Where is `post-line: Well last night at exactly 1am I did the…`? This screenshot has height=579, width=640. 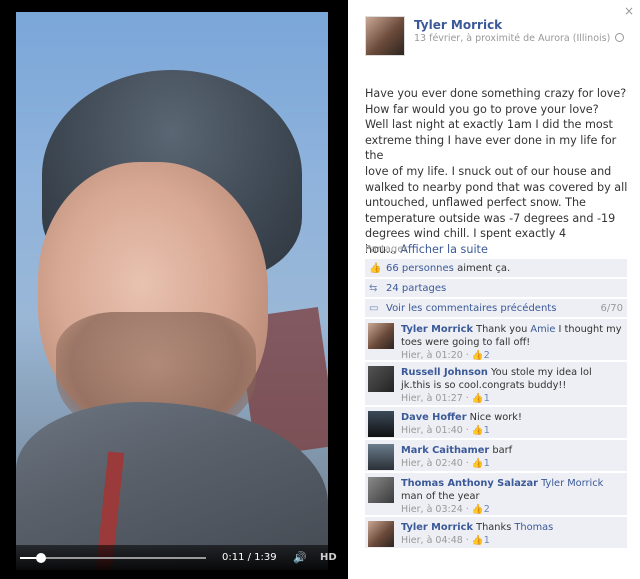
post-line: Well last night at exactly 1am I did the… is located at coordinates (489, 125).